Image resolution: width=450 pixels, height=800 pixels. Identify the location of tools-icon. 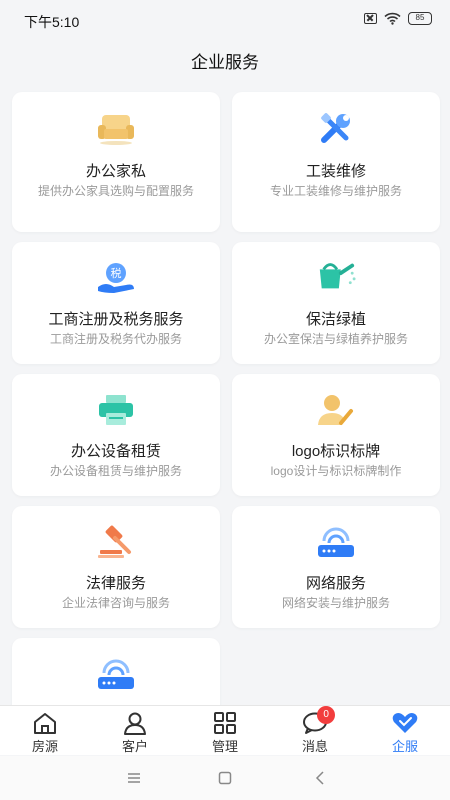
(336, 128).